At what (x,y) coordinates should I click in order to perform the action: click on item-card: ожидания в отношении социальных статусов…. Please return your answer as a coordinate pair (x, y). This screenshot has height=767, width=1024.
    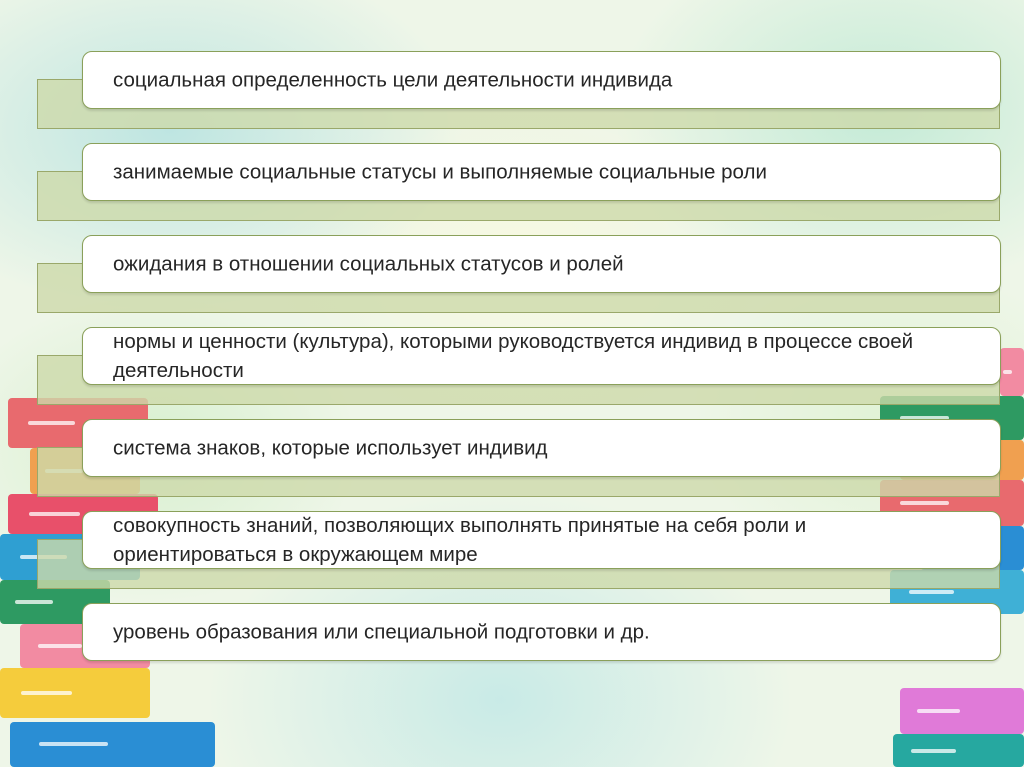
    Looking at the image, I should click on (541, 264).